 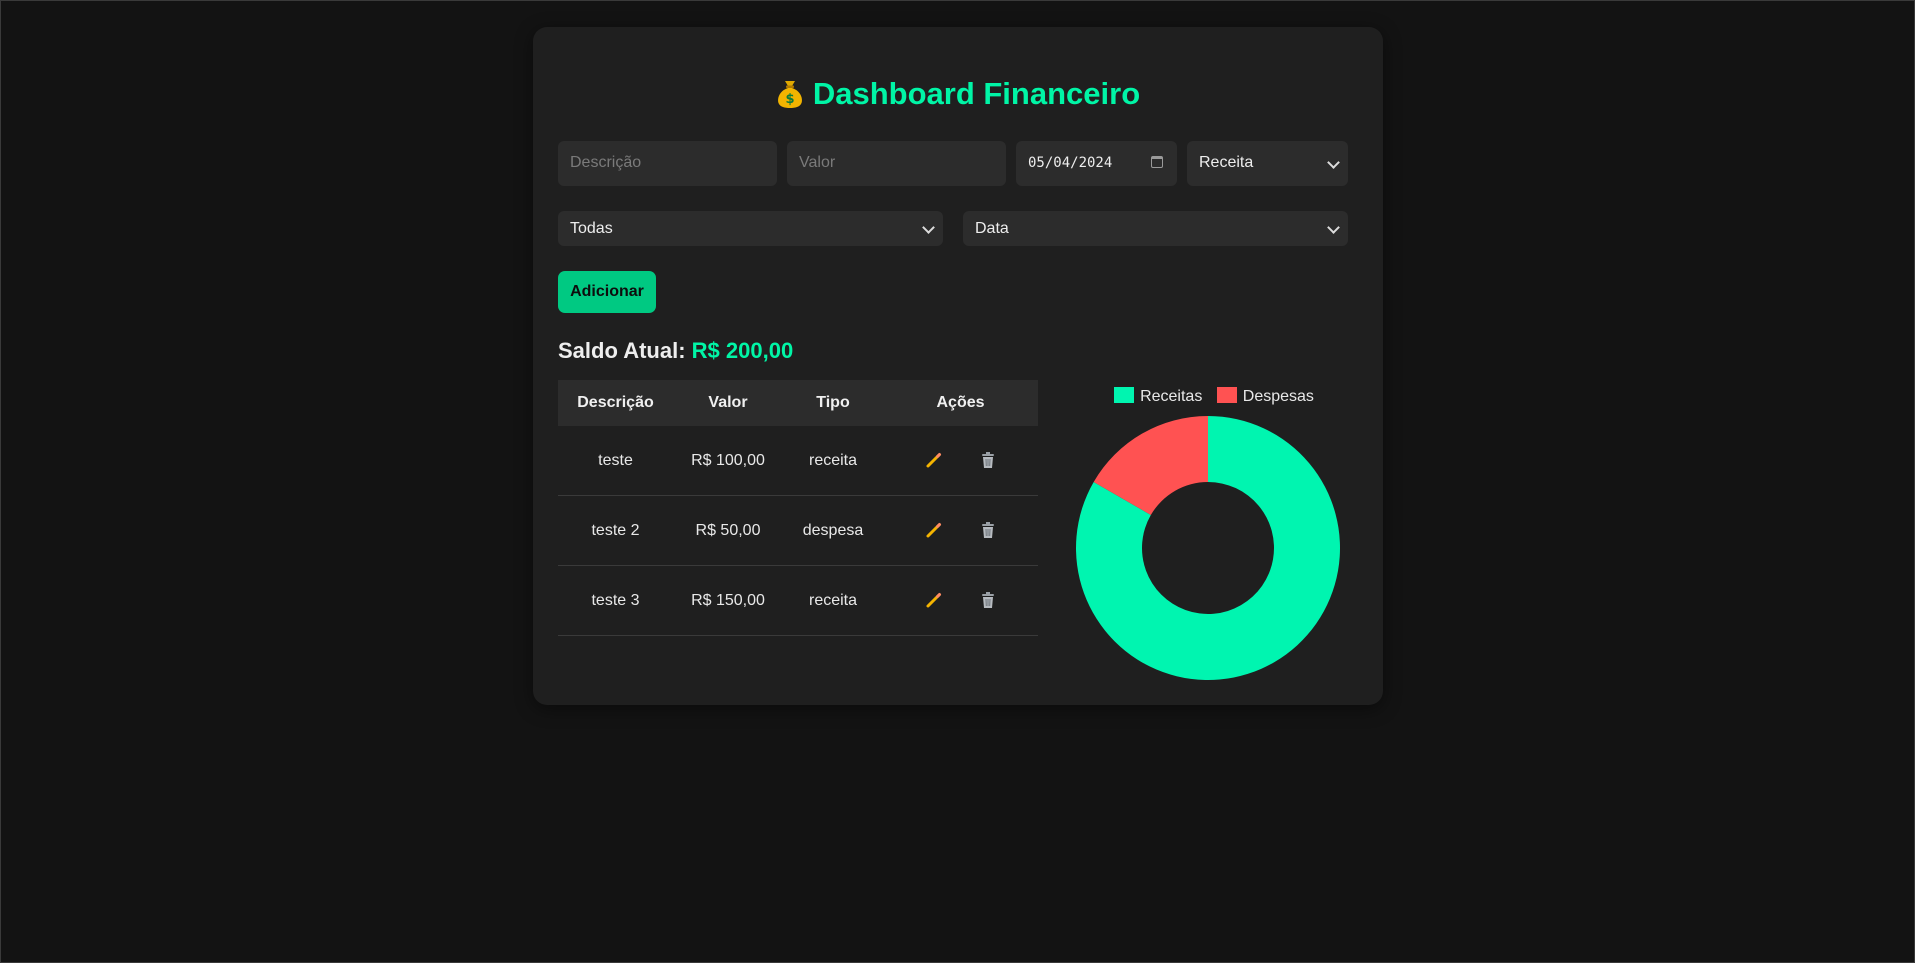 I want to click on column-header-description: Descrição, so click(x=615, y=403).